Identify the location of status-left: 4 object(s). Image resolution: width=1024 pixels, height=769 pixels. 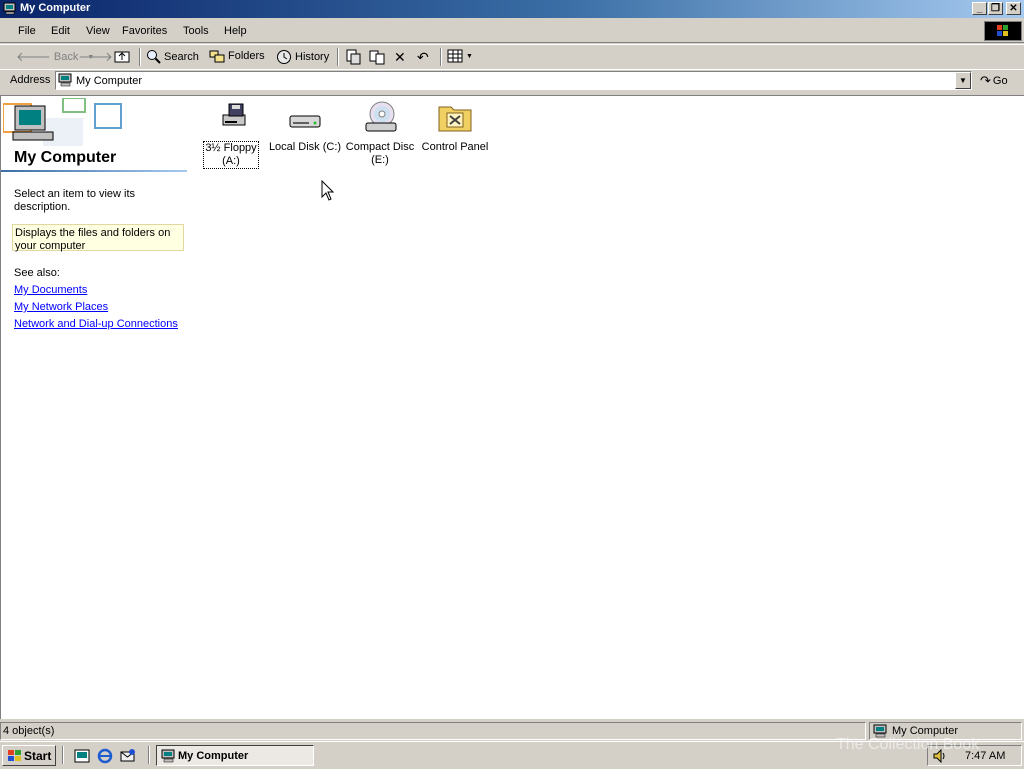
(433, 731).